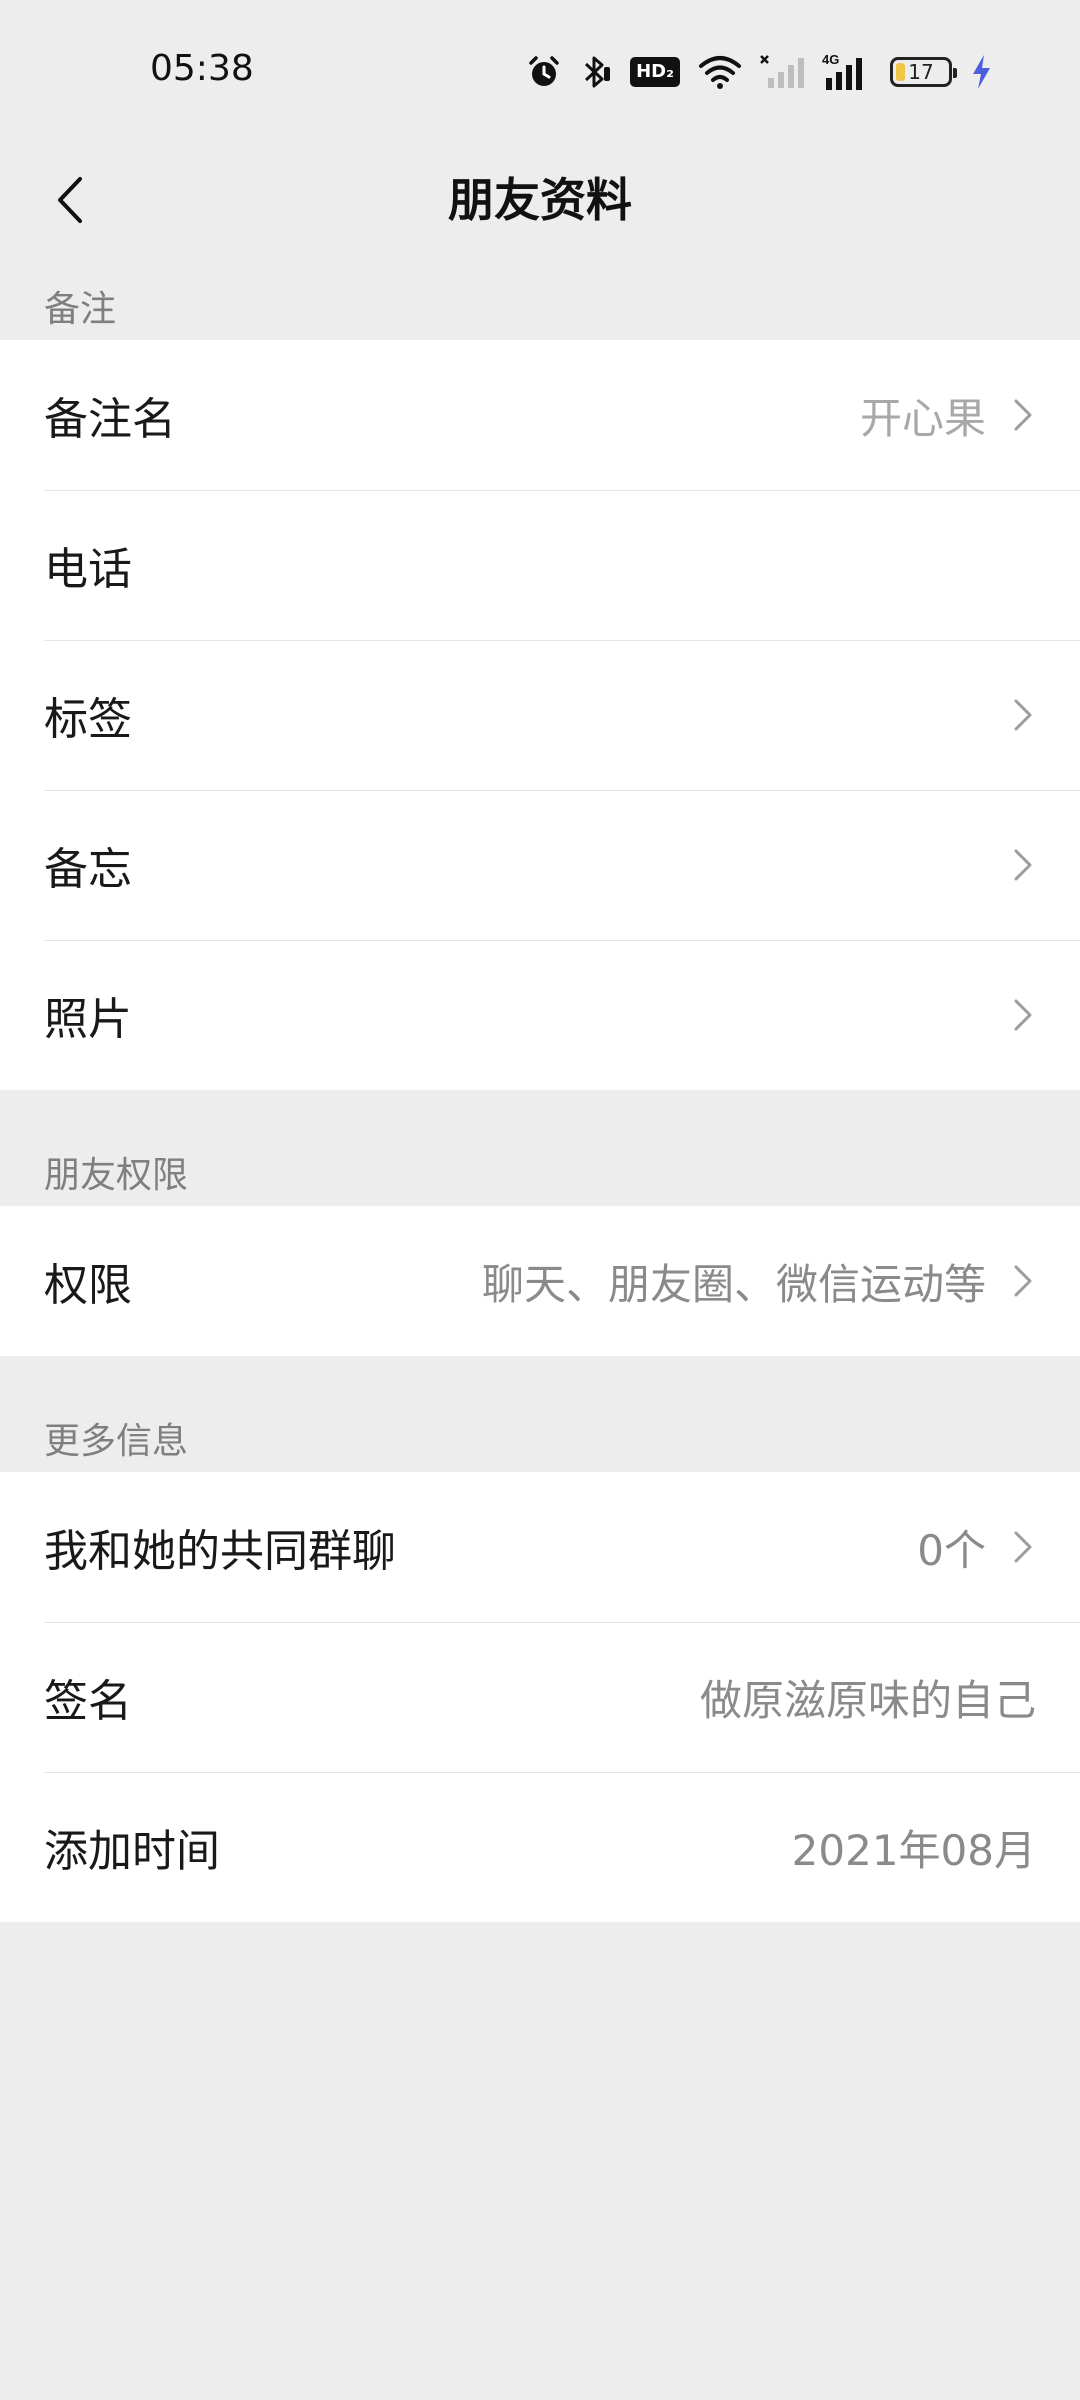  I want to click on battery-icon: 17, so click(923, 72).